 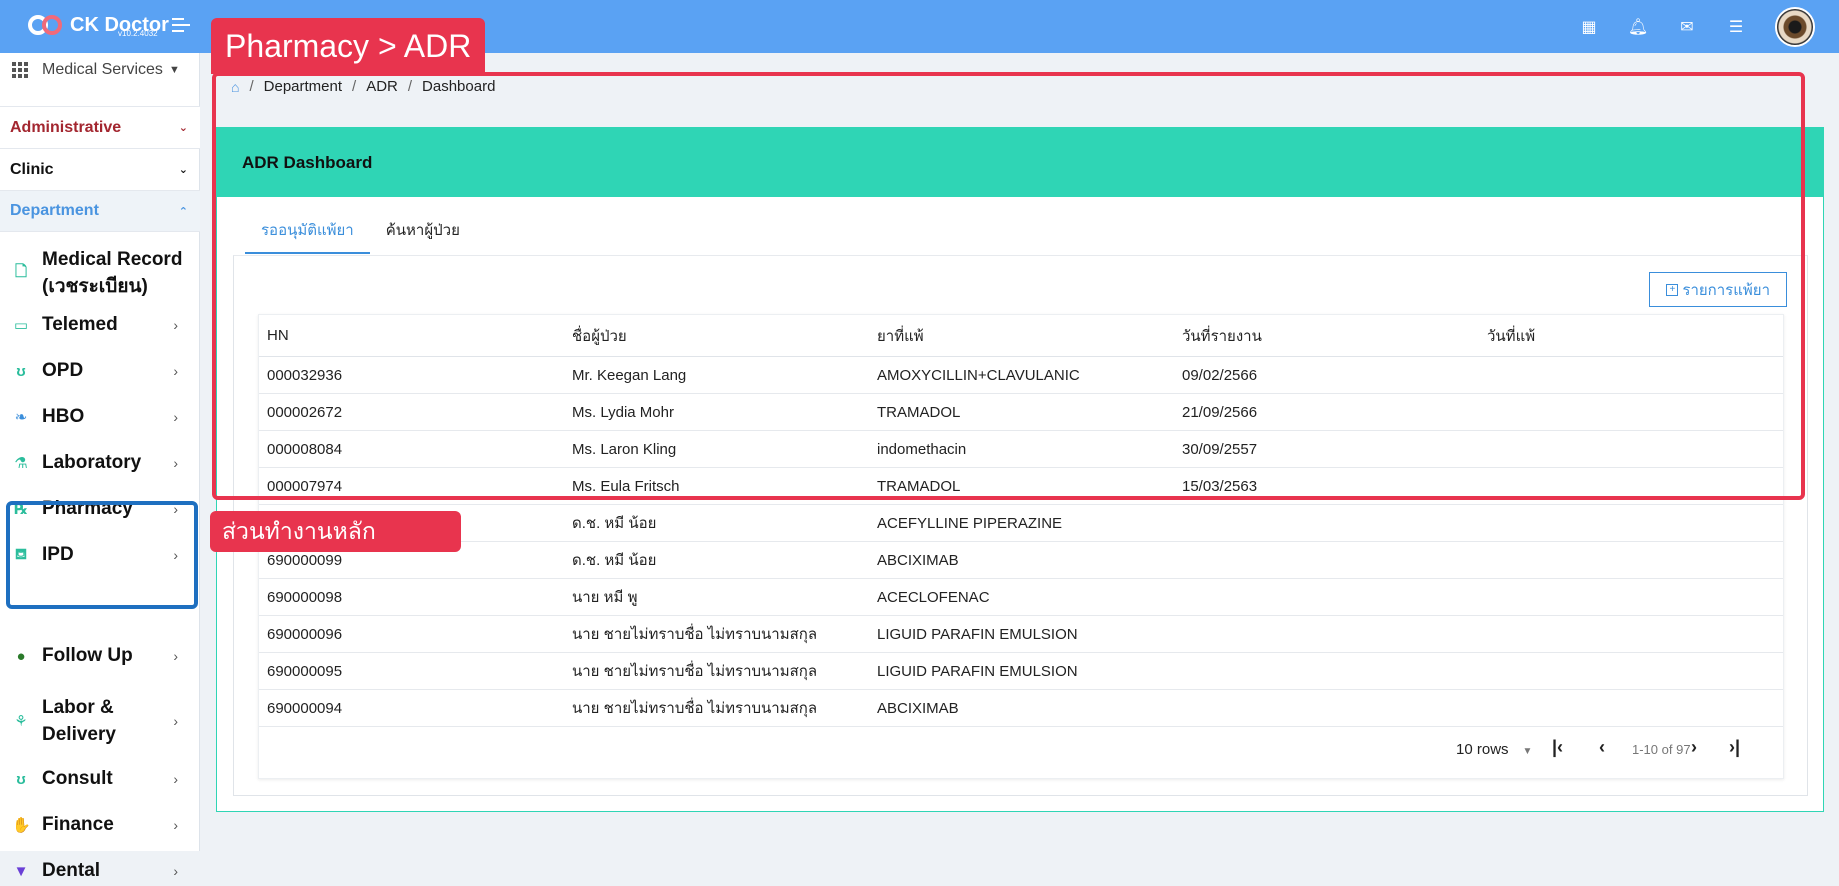 I want to click on baby-icon: ⚘, so click(x=21, y=721).